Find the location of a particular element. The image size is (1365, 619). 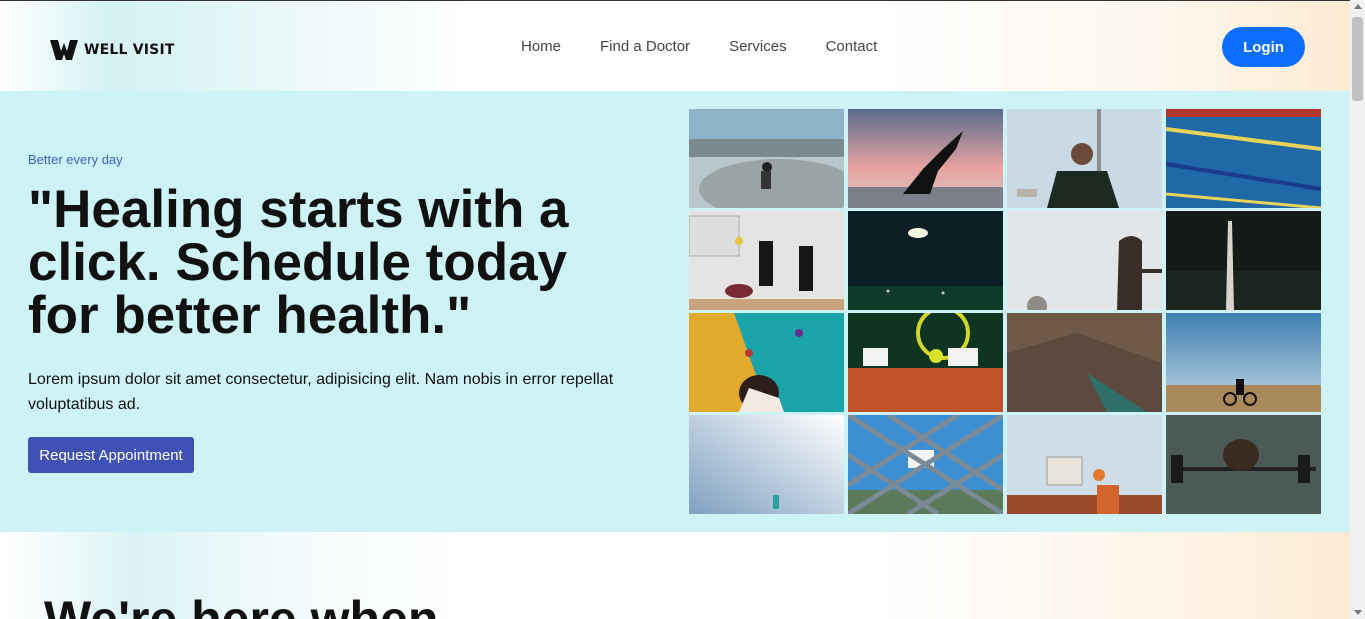

soccer-player-photo is located at coordinates (1084, 158).